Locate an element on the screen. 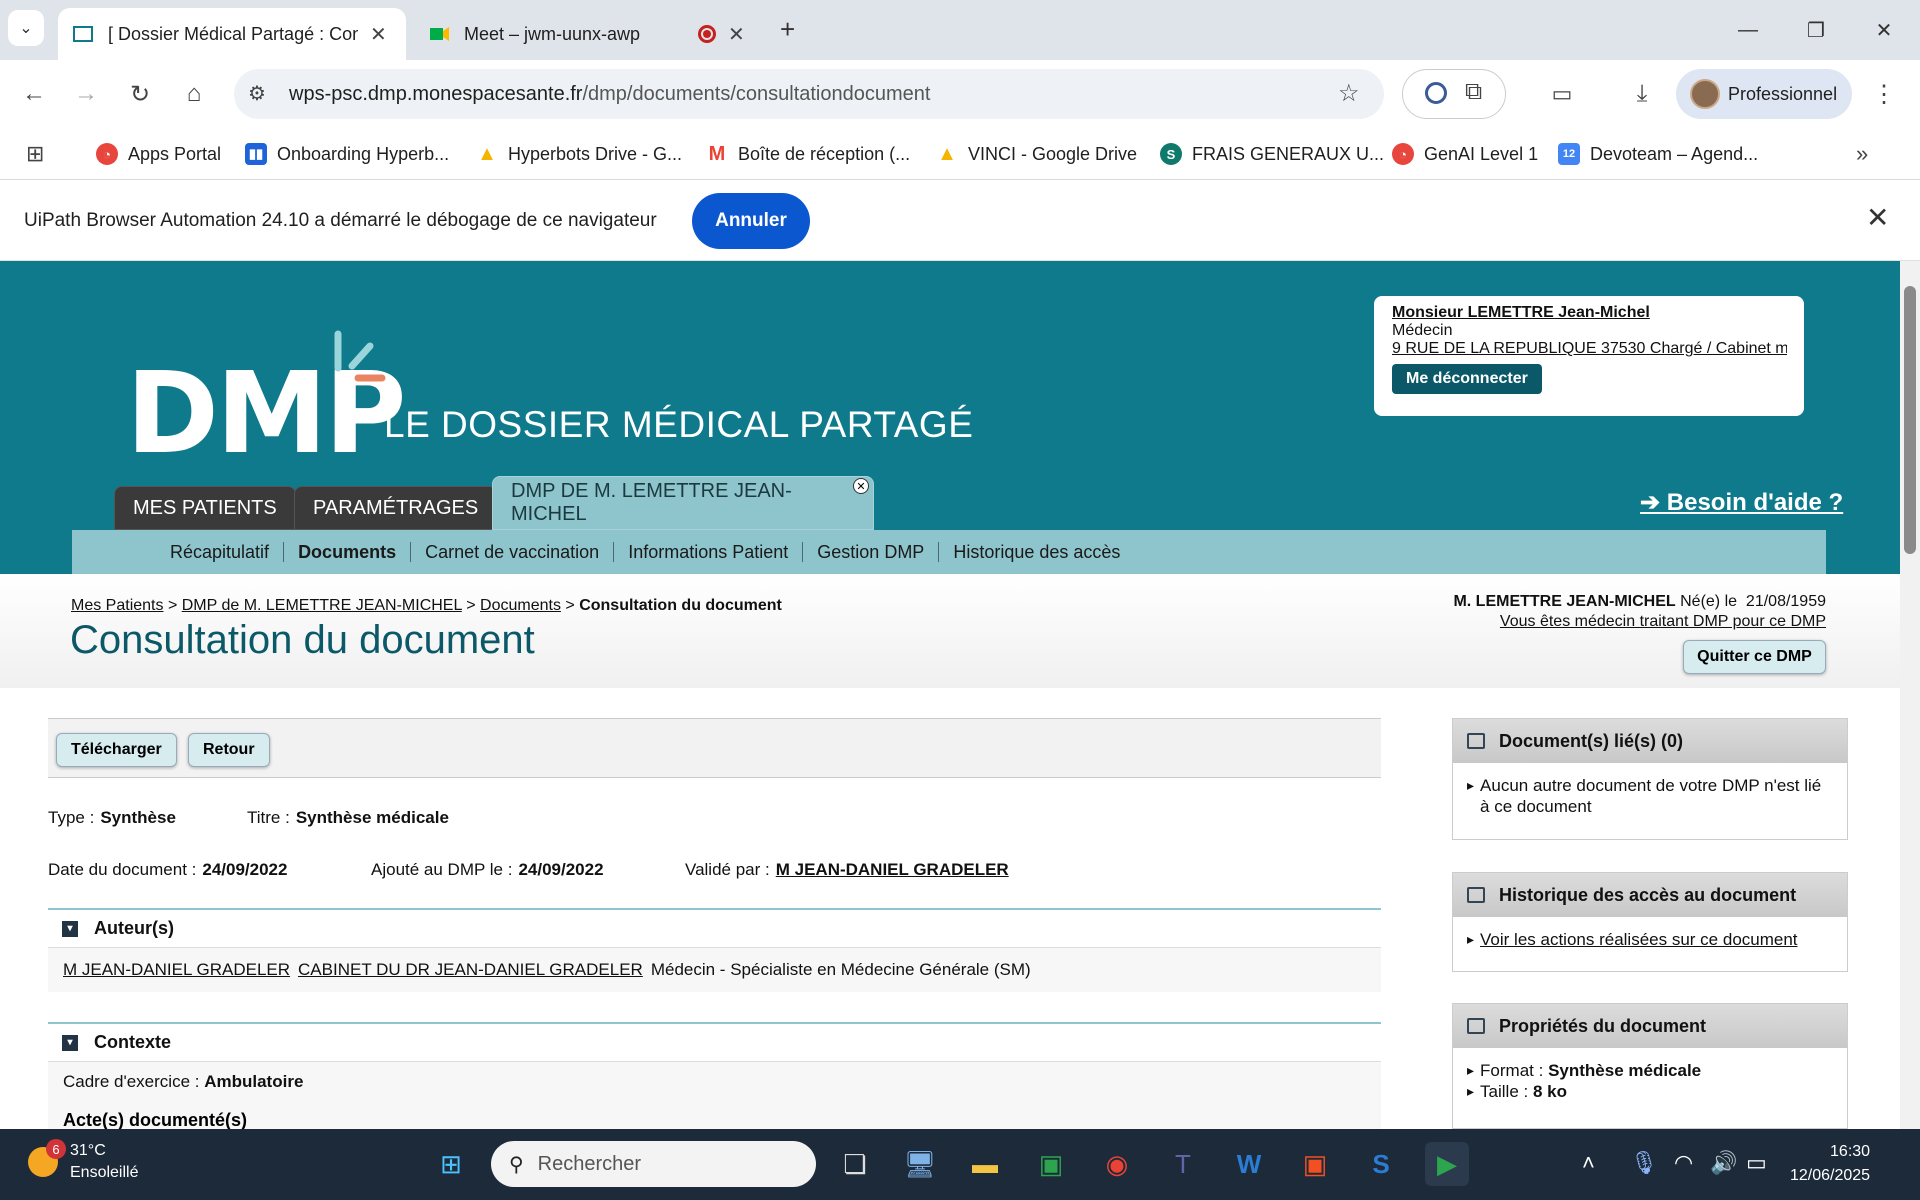 This screenshot has height=1200, width=1920. minimize-icon: — is located at coordinates (1748, 30).